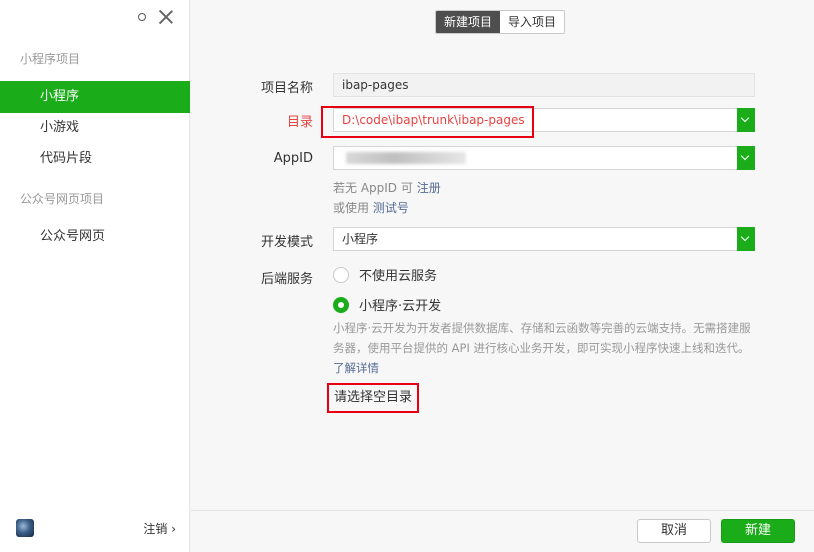 This screenshot has width=814, height=552. What do you see at coordinates (62, 199) in the screenshot?
I see `section-title-official-account: 公众号网页项目` at bounding box center [62, 199].